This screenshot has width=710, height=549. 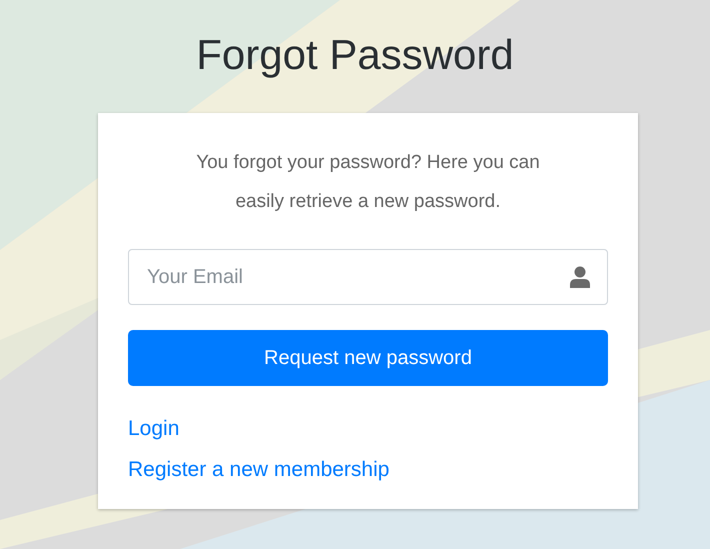 What do you see at coordinates (580, 277) in the screenshot?
I see `user-icon` at bounding box center [580, 277].